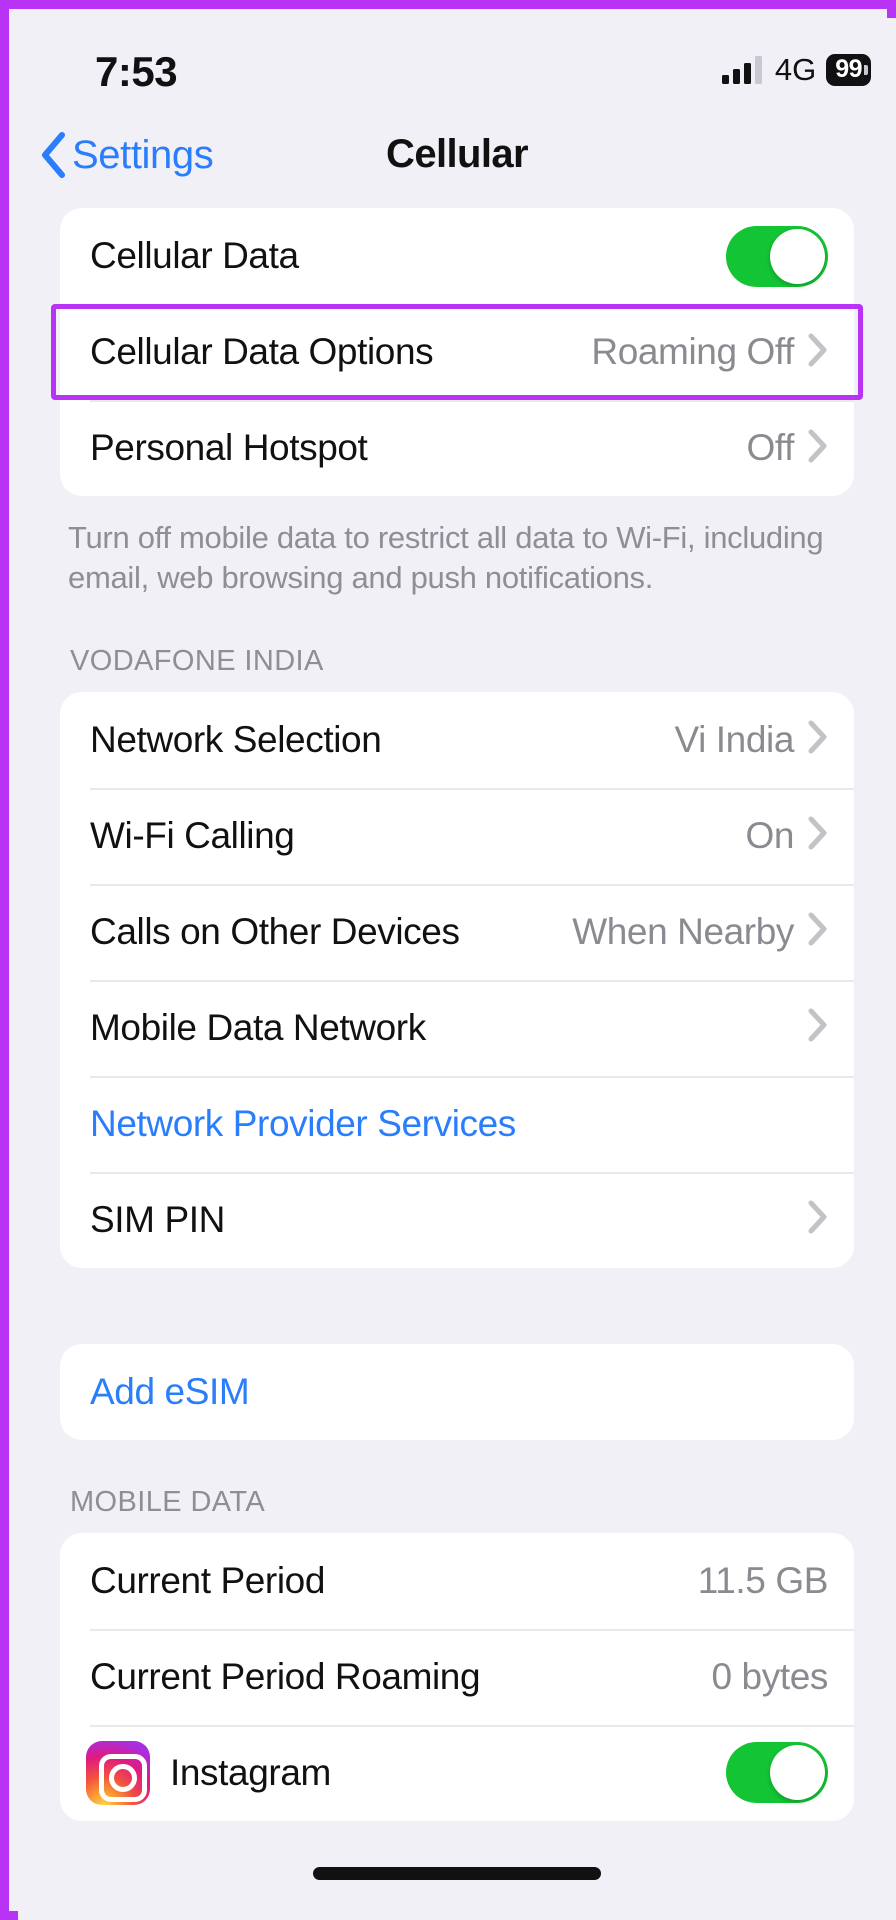  What do you see at coordinates (457, 1772) in the screenshot?
I see `row-app-instagram: Instagram` at bounding box center [457, 1772].